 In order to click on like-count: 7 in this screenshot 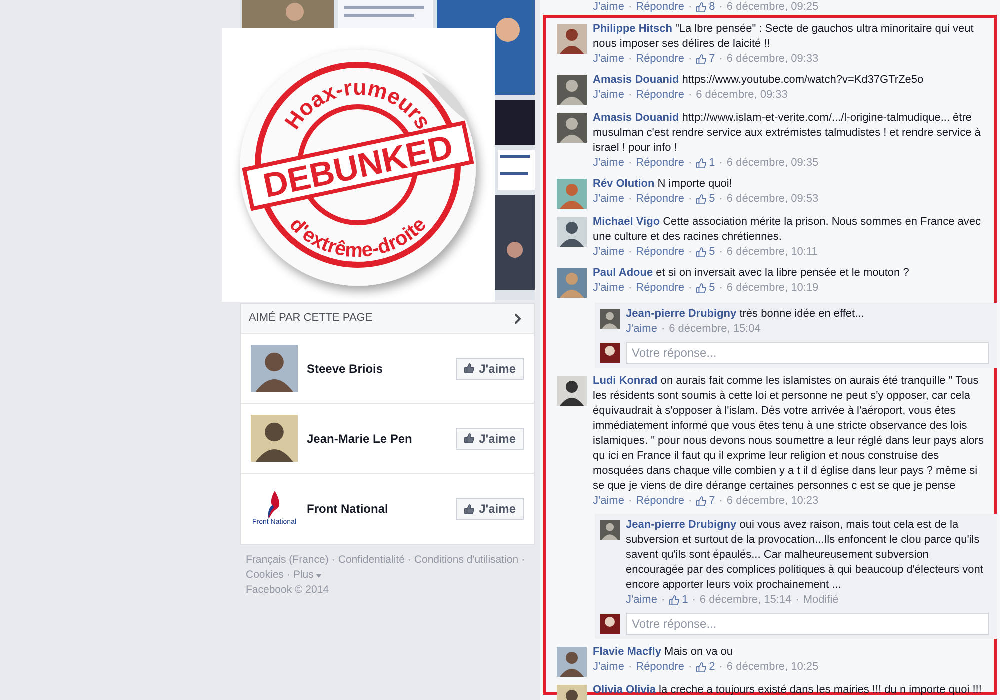, I will do `click(712, 501)`.